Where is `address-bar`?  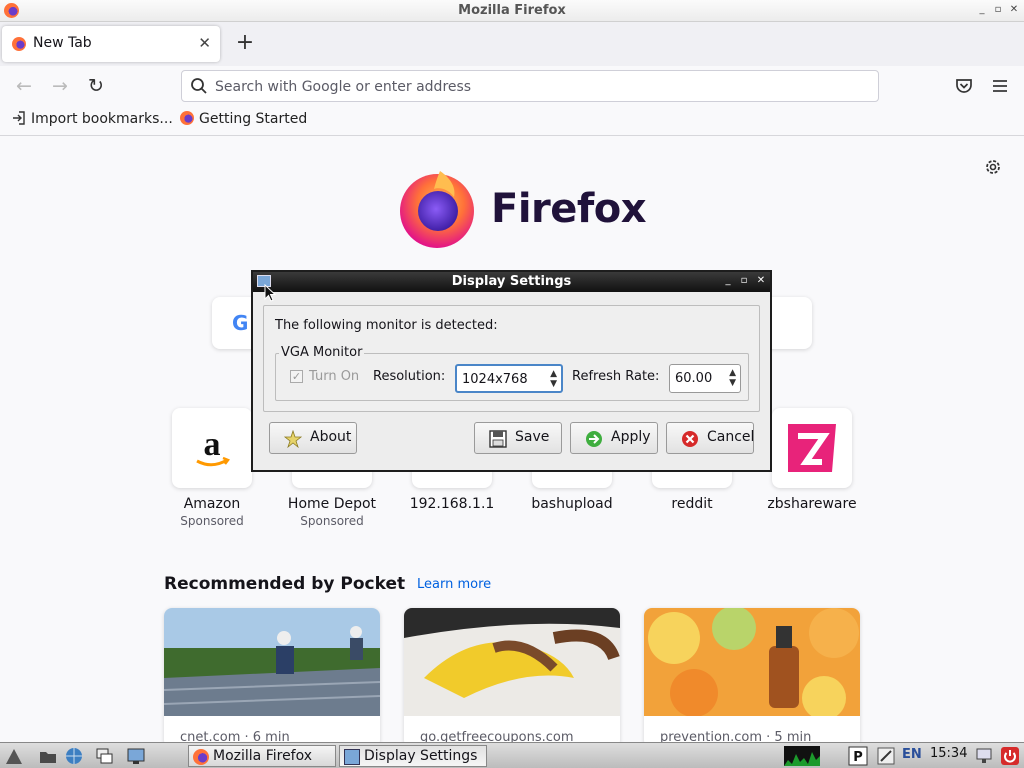
address-bar is located at coordinates (530, 86).